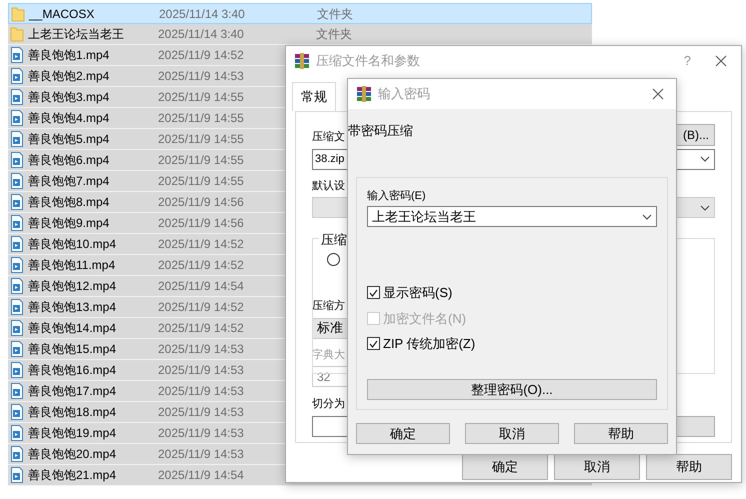  What do you see at coordinates (396, 196) in the screenshot?
I see `field-label: 输入密码(E)` at bounding box center [396, 196].